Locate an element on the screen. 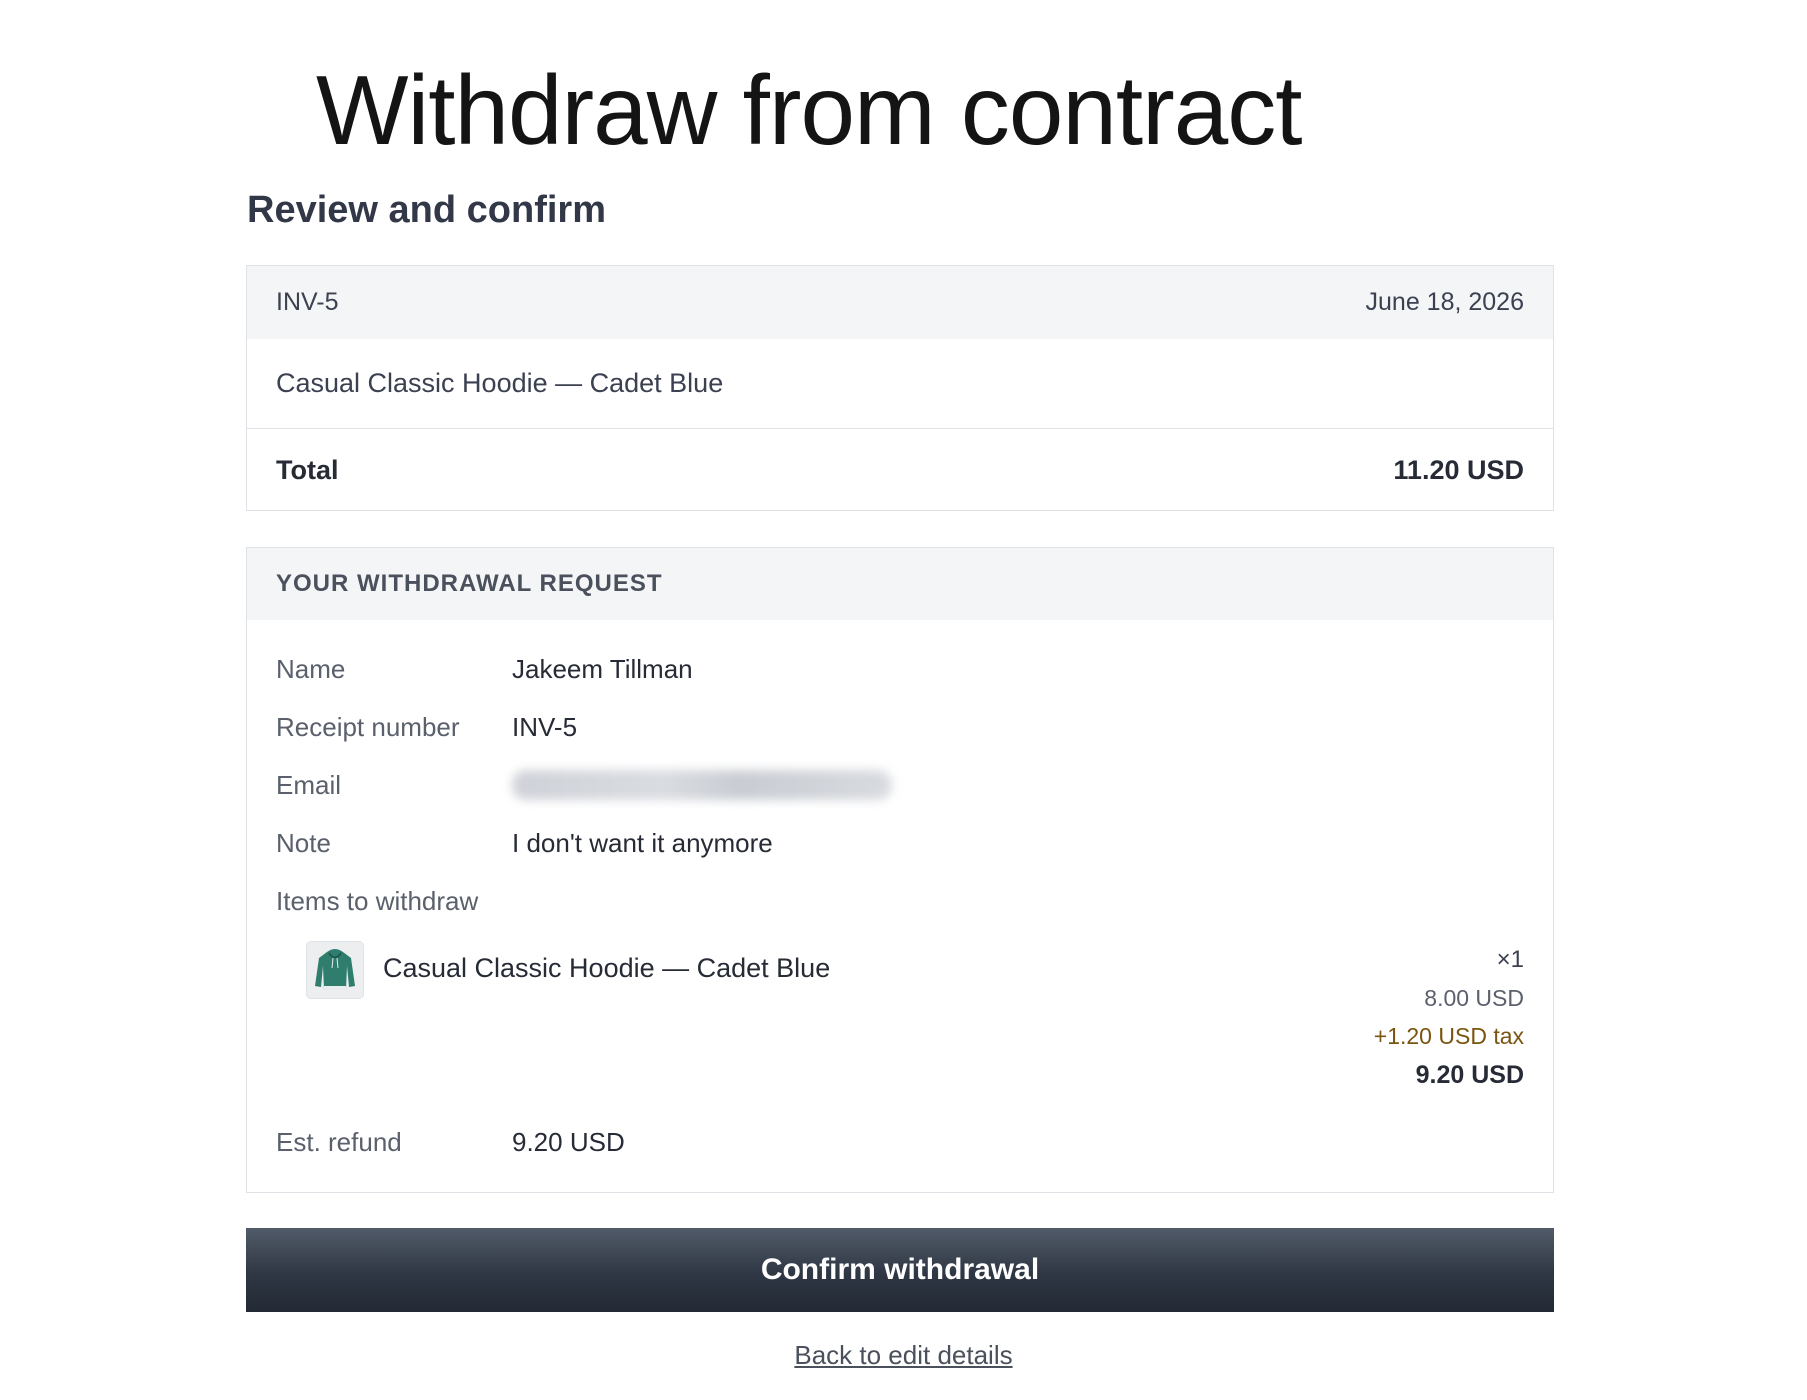  back-link-row: Back to edit details is located at coordinates (903, 1355).